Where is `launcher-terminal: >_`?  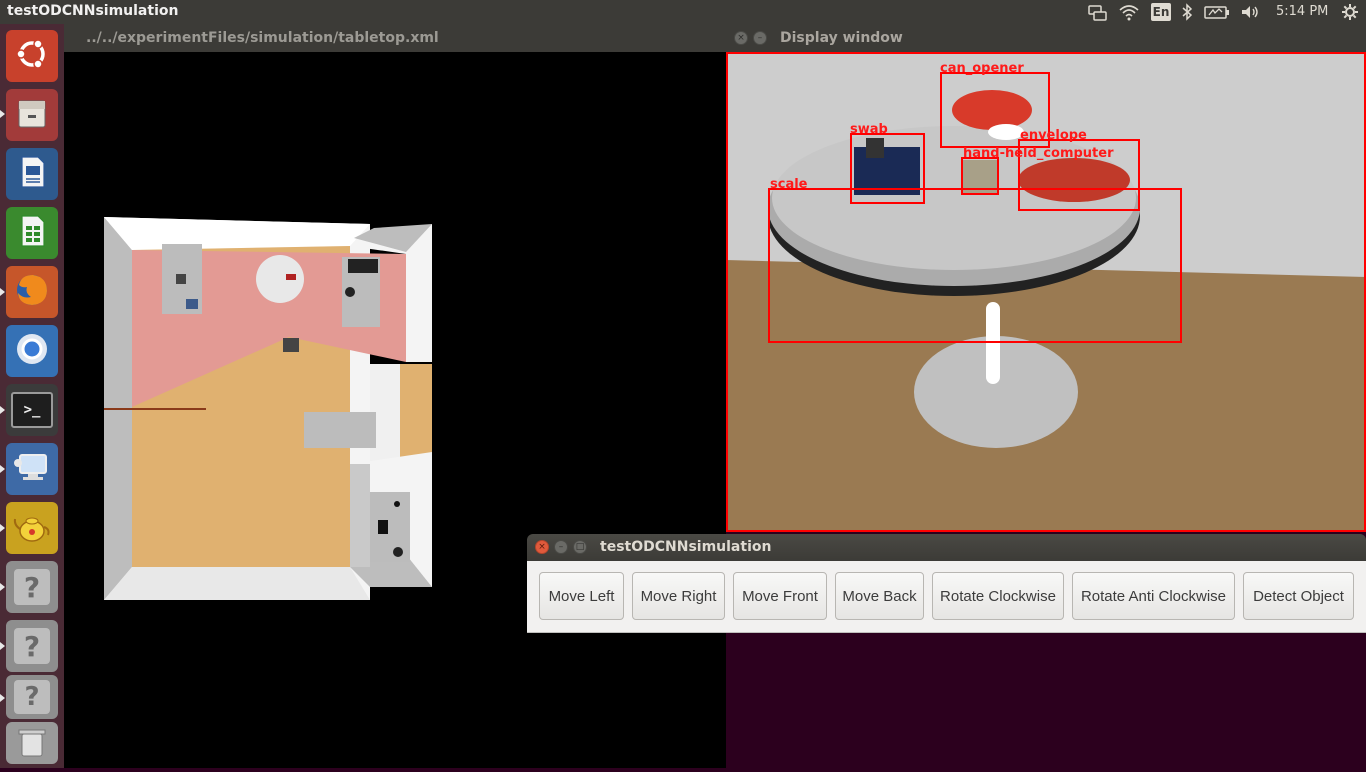 launcher-terminal: >_ is located at coordinates (32, 410).